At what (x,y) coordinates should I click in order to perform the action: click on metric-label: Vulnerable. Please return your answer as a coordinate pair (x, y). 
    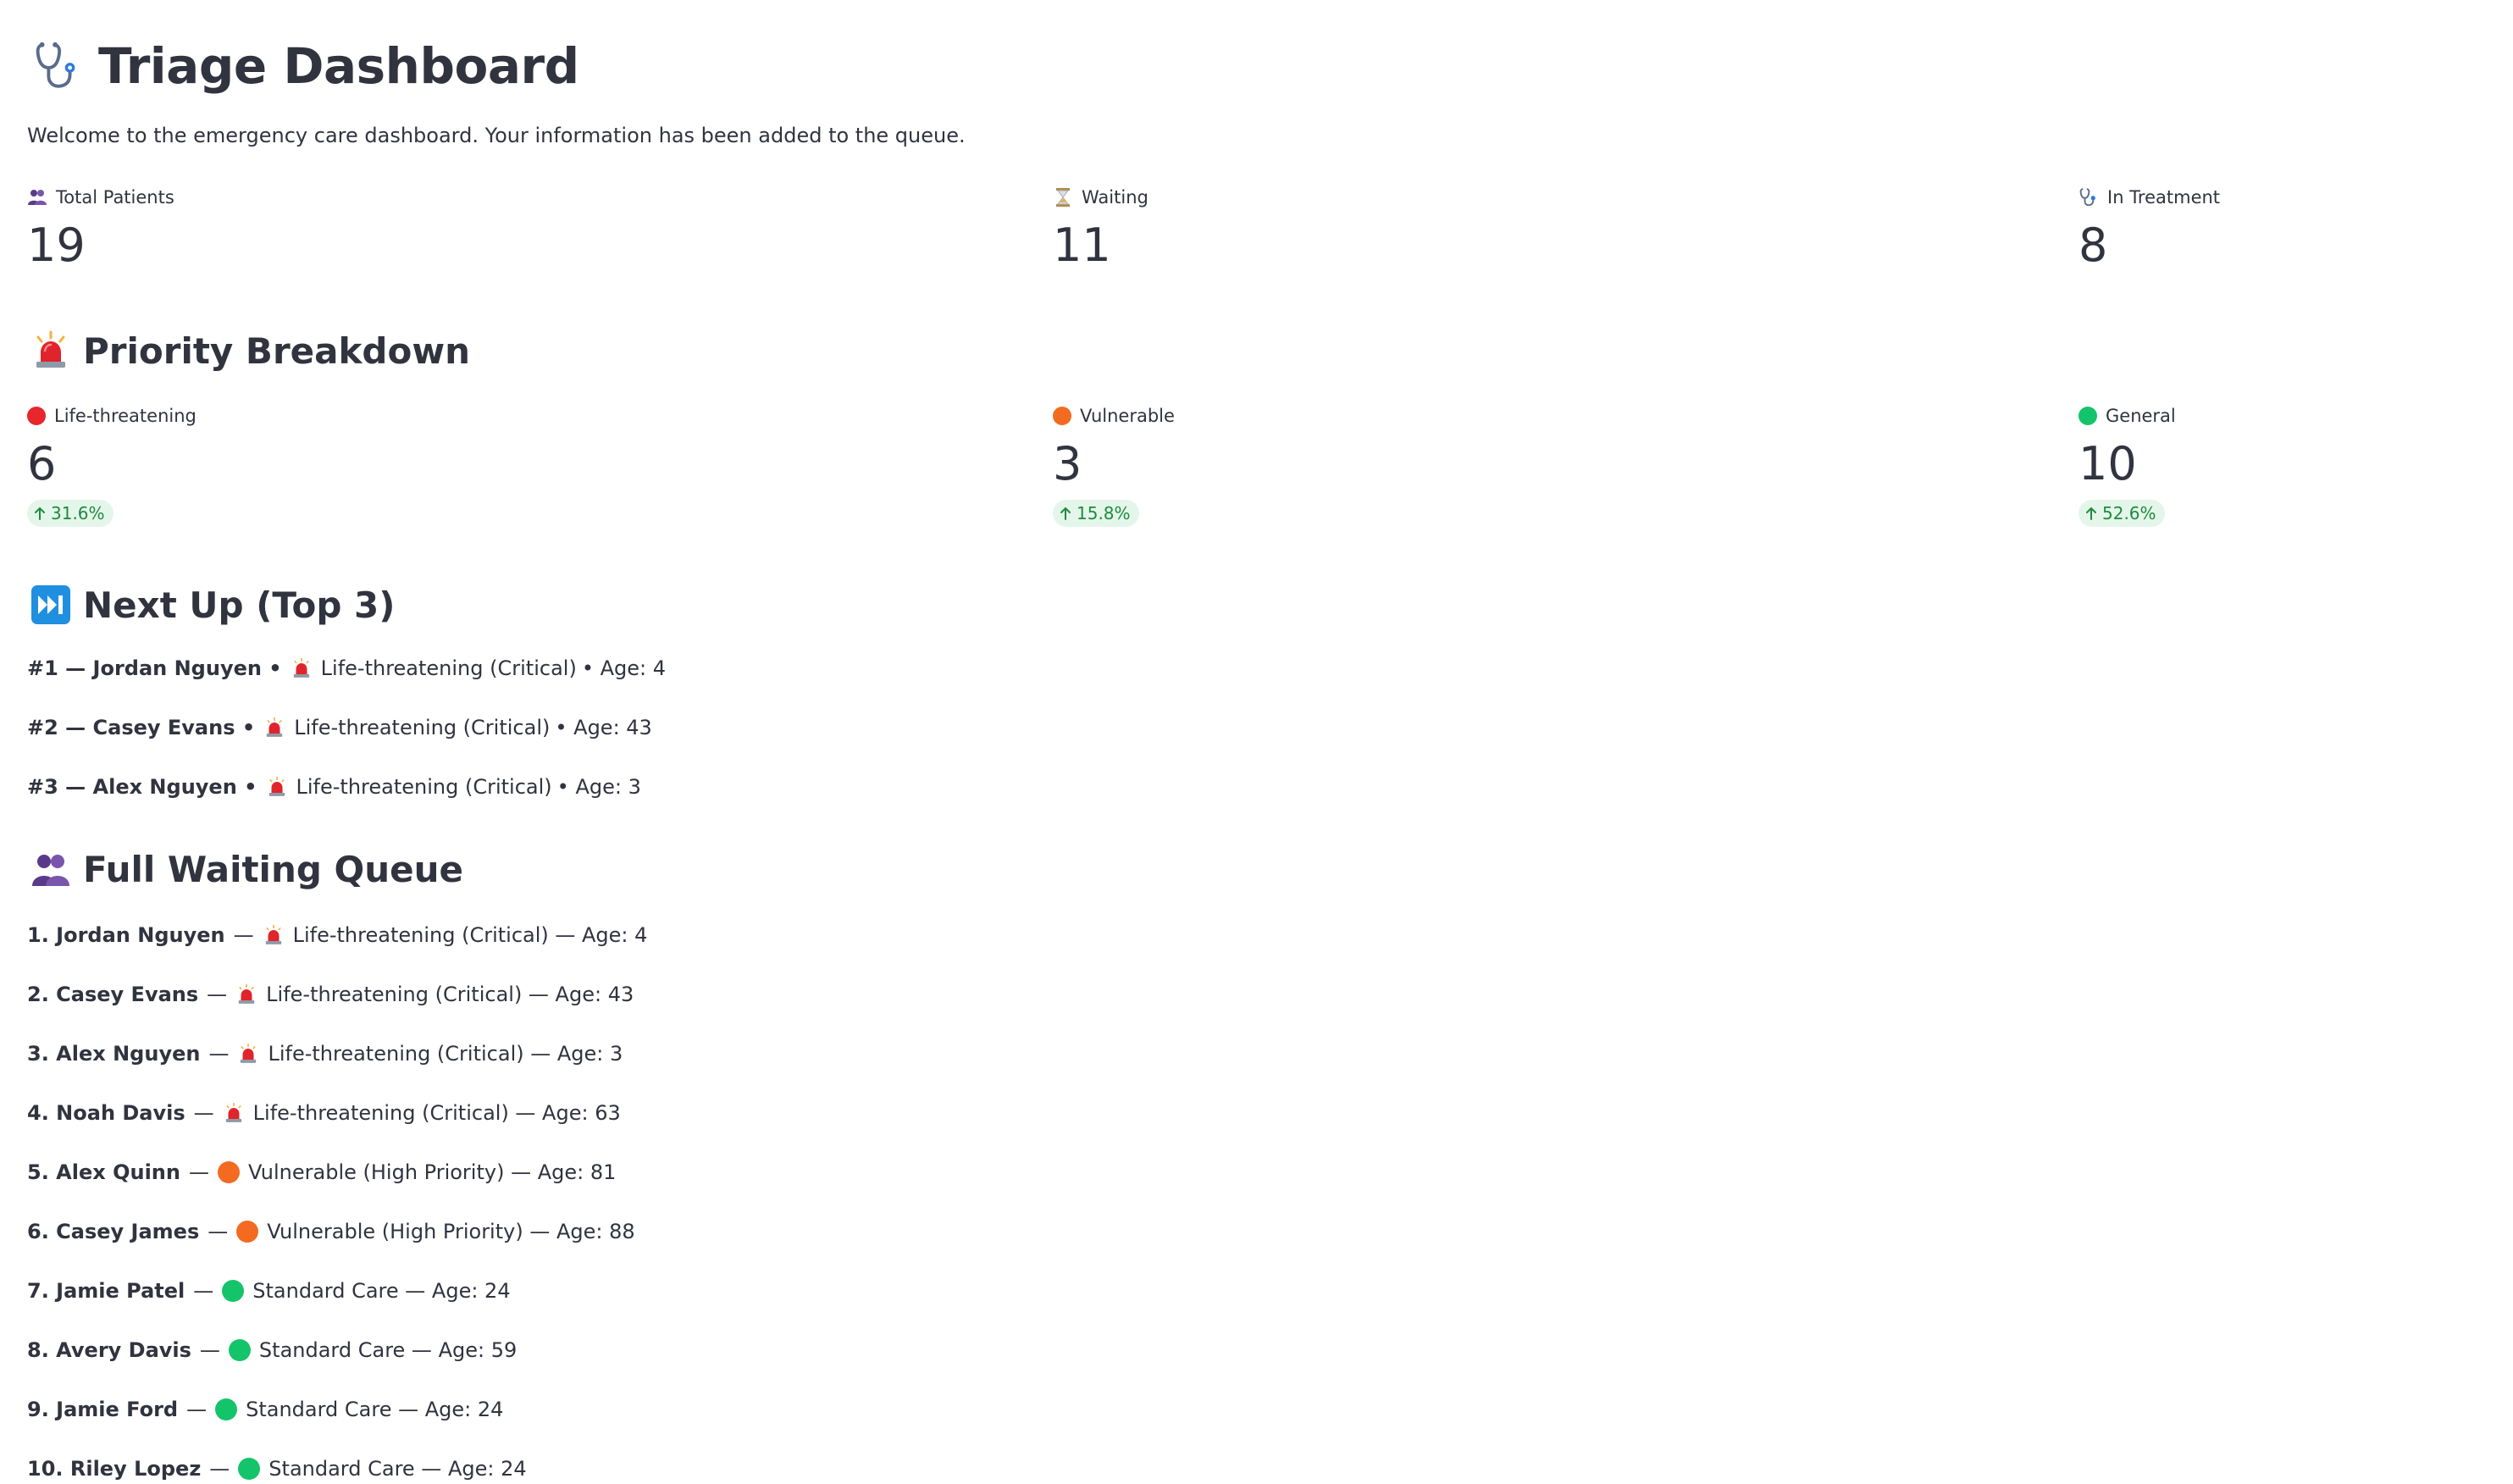
    Looking at the image, I should click on (1127, 416).